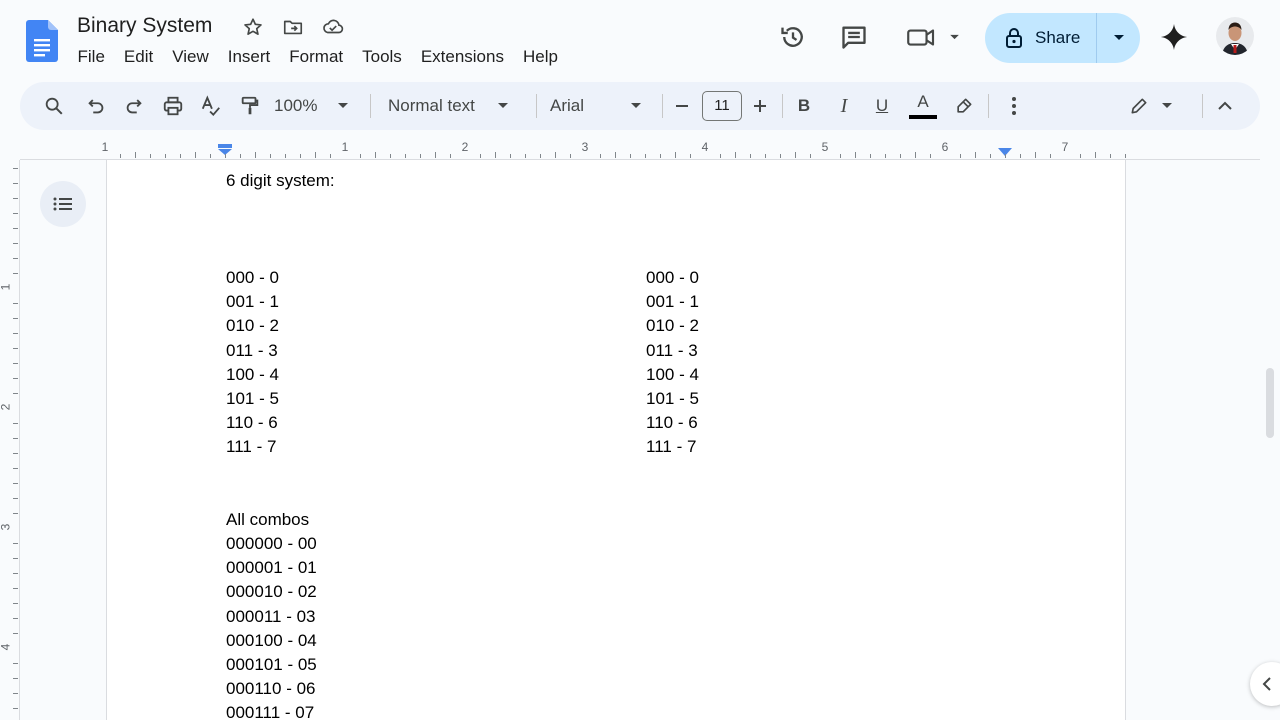  What do you see at coordinates (382, 57) in the screenshot?
I see `menu-tools: Tools` at bounding box center [382, 57].